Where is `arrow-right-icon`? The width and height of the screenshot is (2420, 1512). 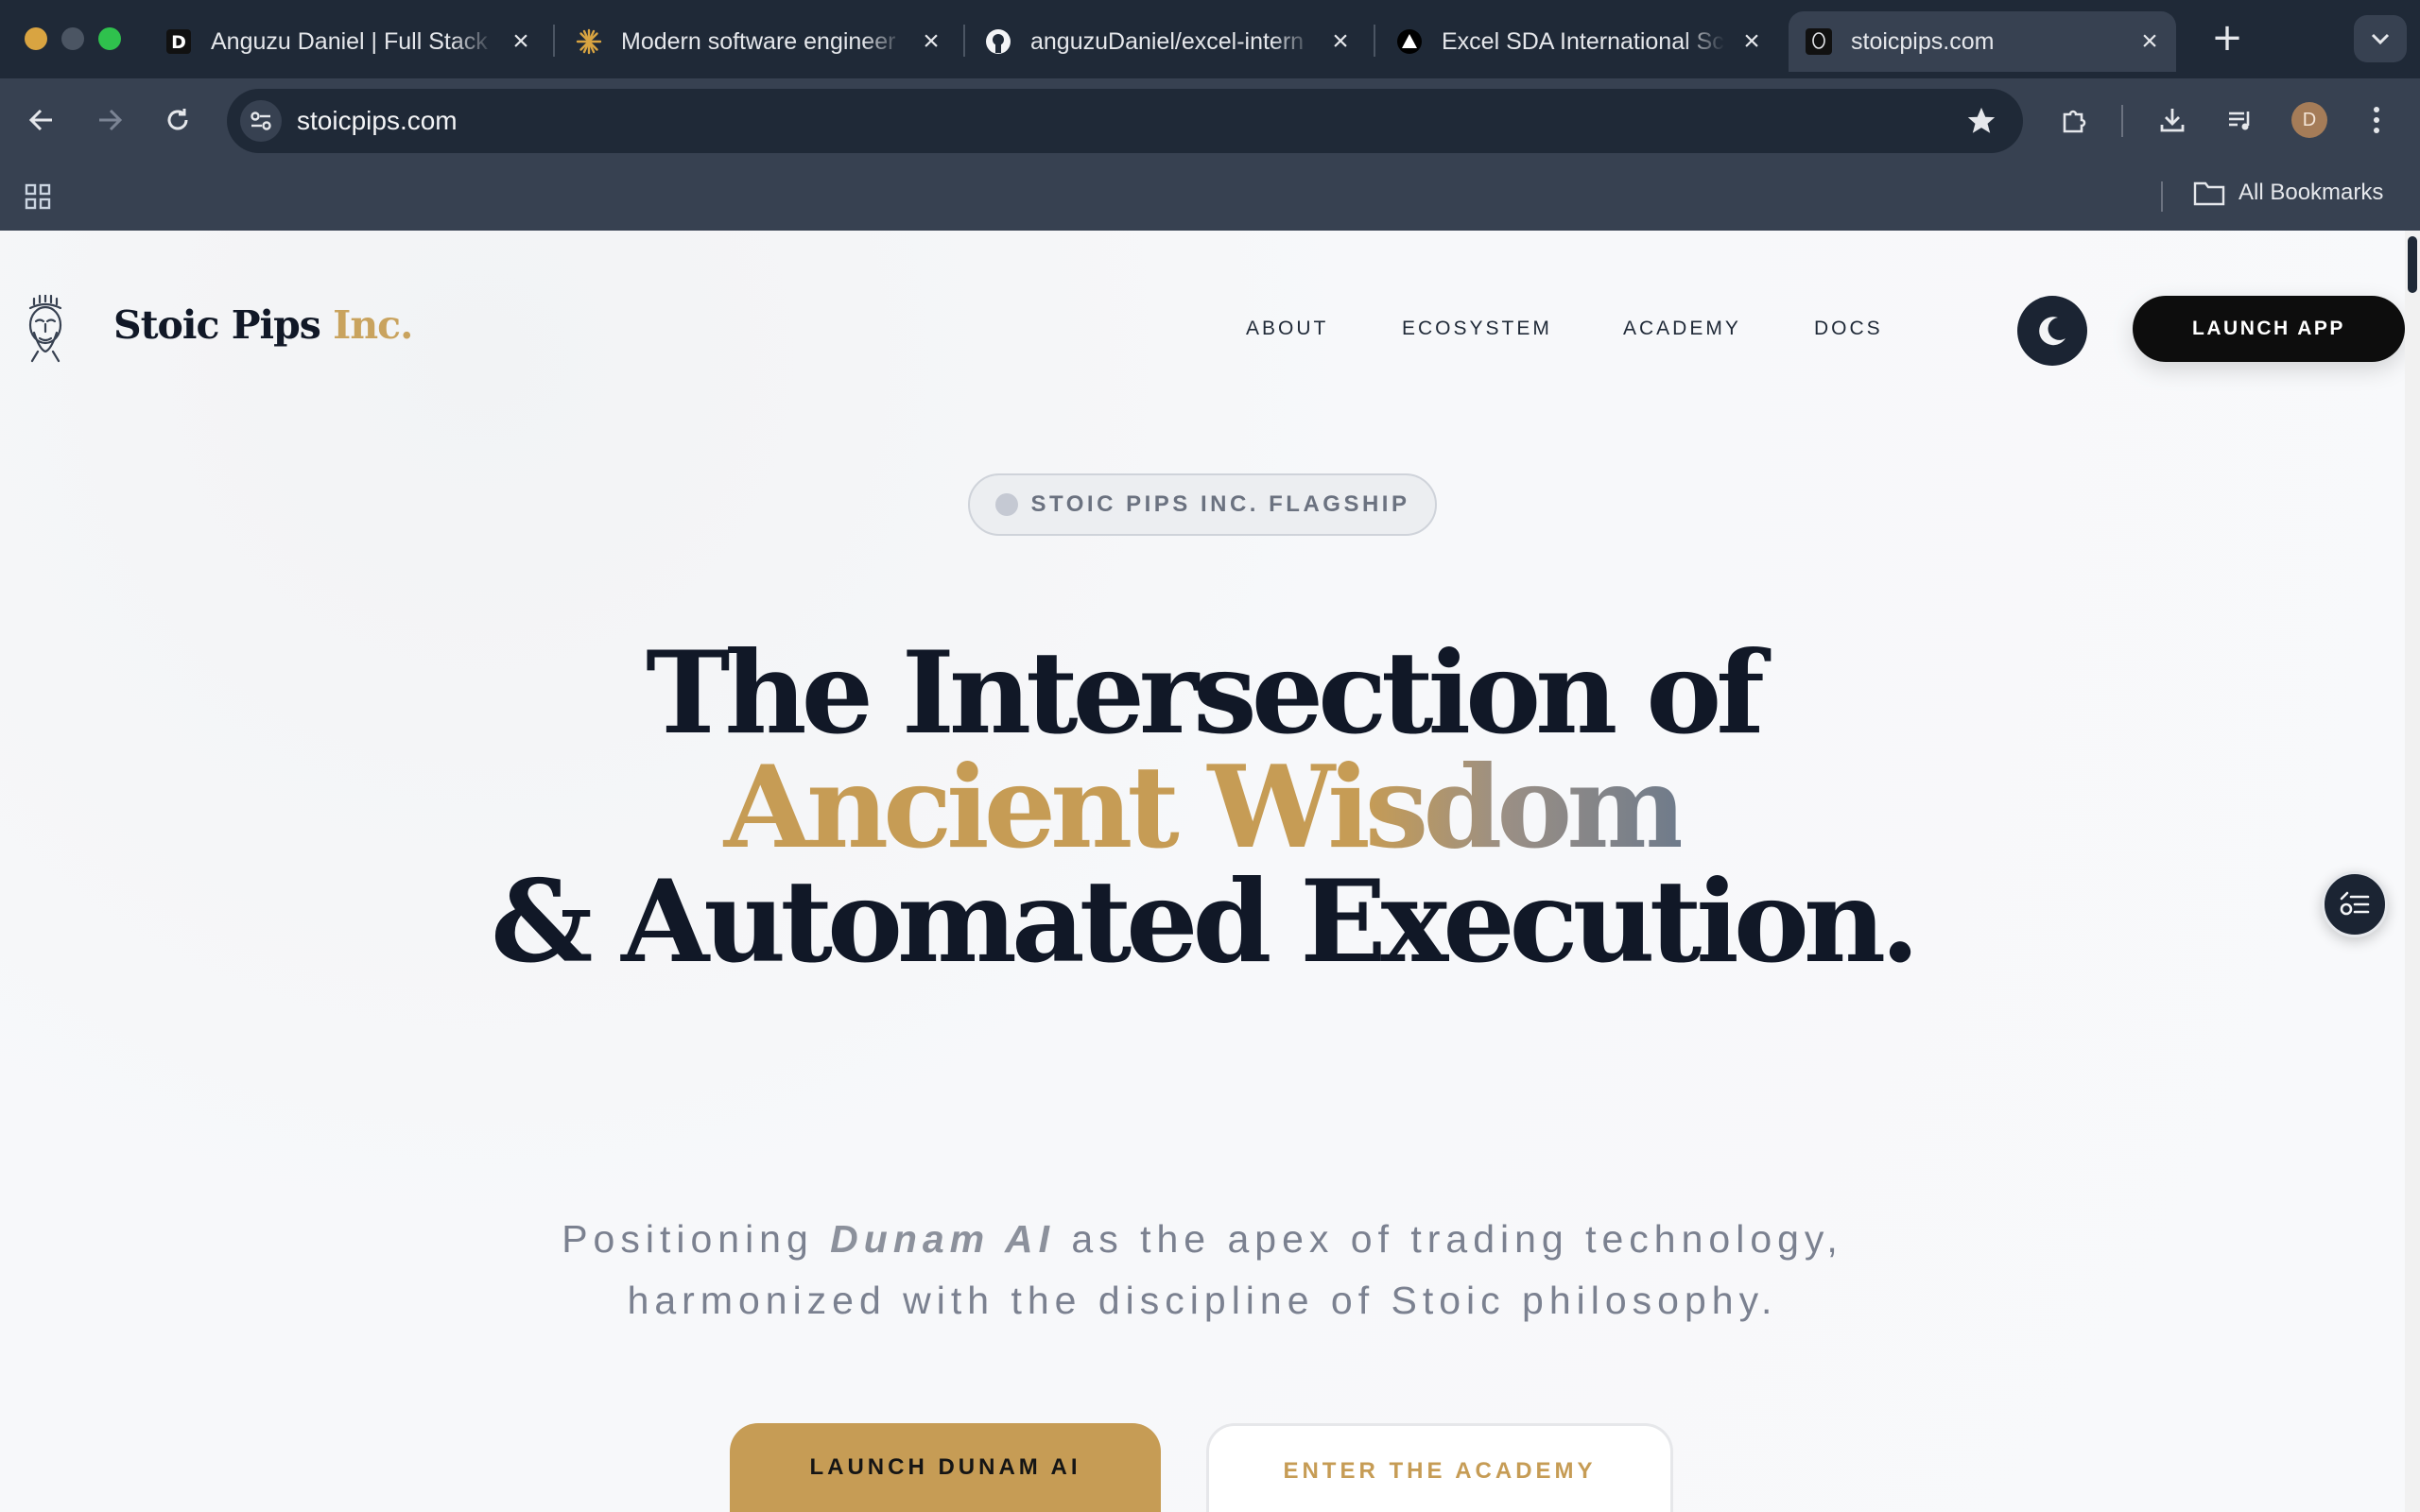 arrow-right-icon is located at coordinates (111, 120).